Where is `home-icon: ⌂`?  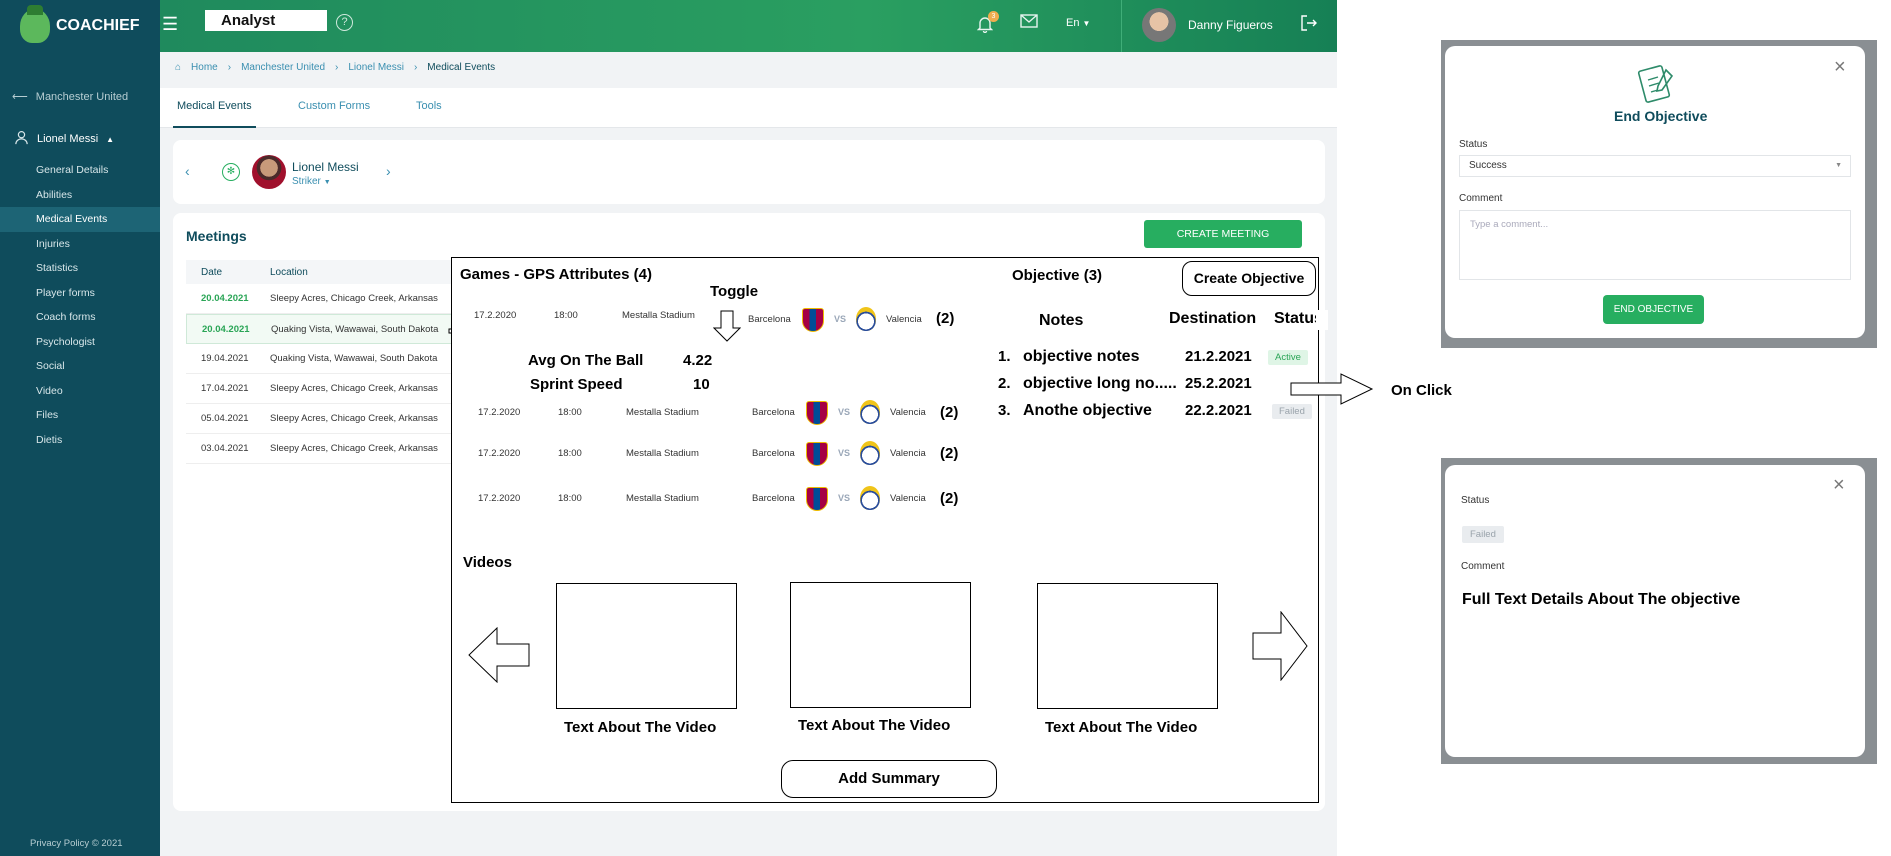 home-icon: ⌂ is located at coordinates (178, 67).